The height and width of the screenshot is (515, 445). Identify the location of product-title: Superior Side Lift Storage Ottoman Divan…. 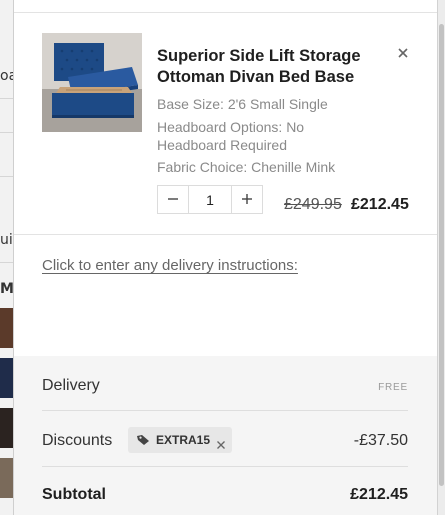
(269, 67).